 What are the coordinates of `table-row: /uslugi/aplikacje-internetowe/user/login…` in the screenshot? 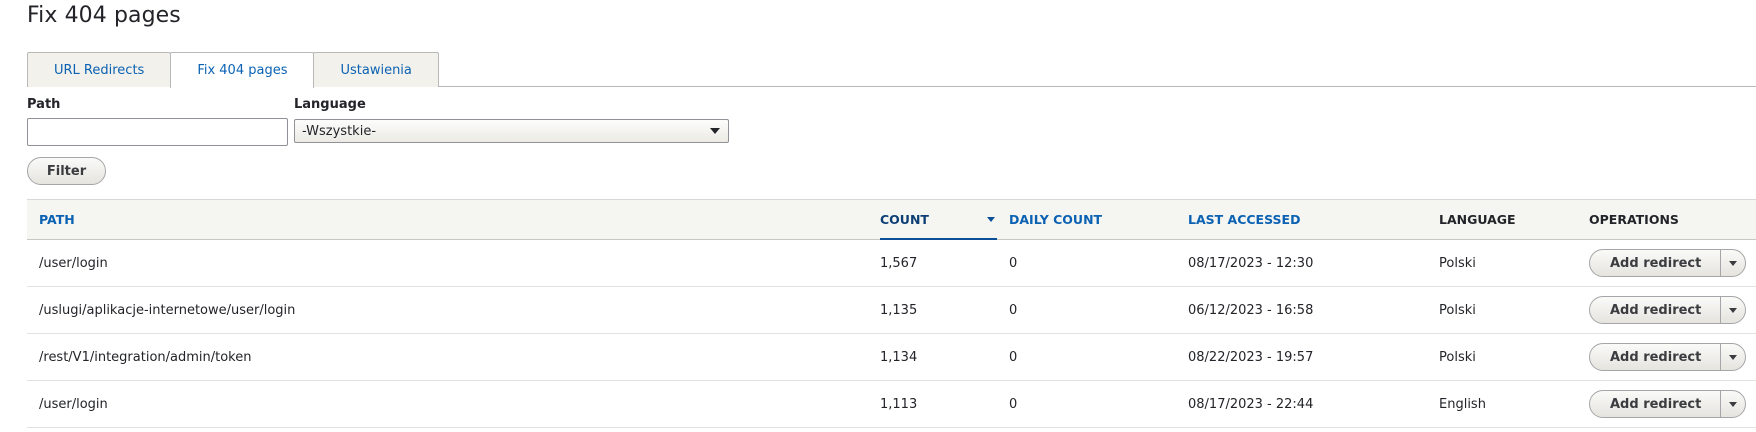 It's located at (891, 310).